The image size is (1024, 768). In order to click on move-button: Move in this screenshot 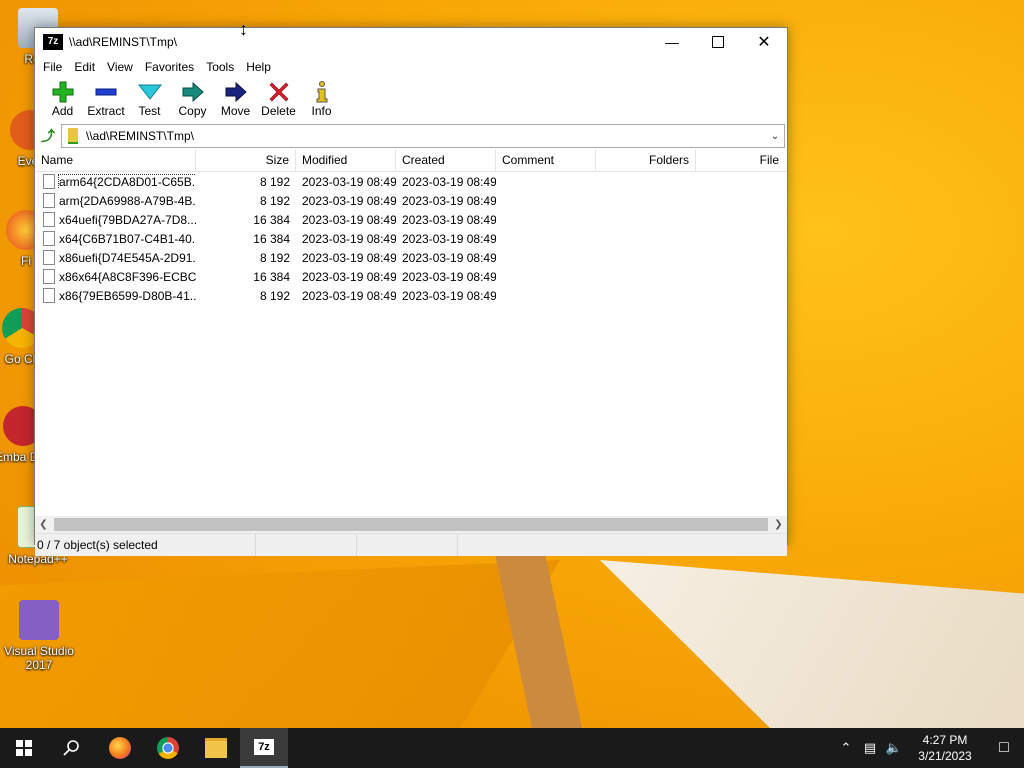, I will do `click(235, 98)`.